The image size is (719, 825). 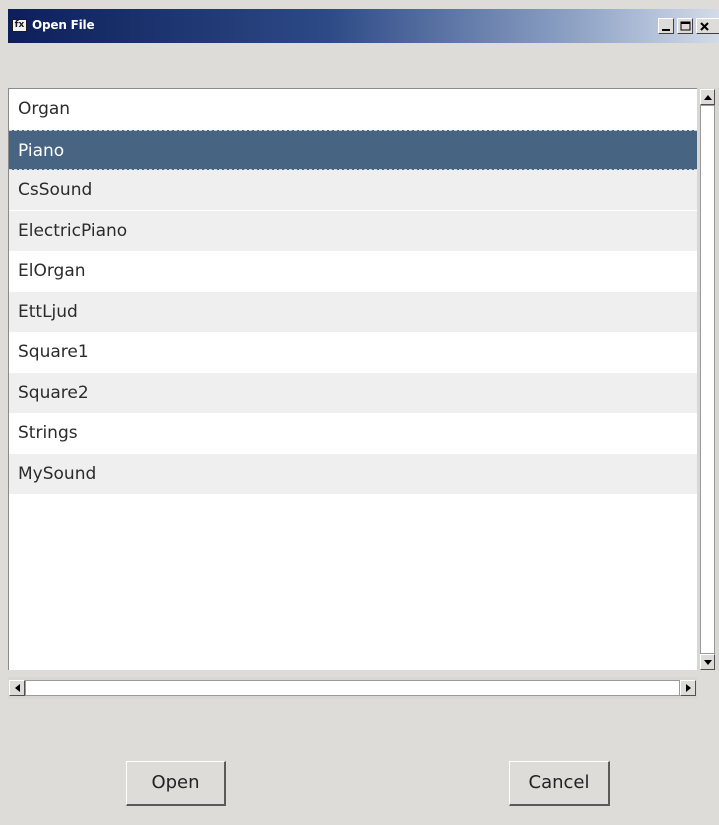 What do you see at coordinates (704, 26) in the screenshot?
I see `close-icon` at bounding box center [704, 26].